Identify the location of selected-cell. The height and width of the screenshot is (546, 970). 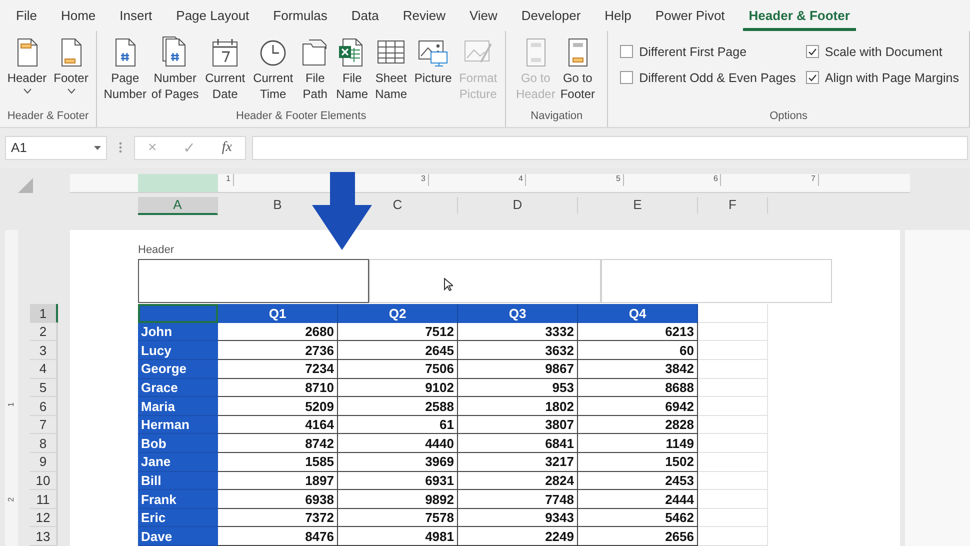
(178, 313).